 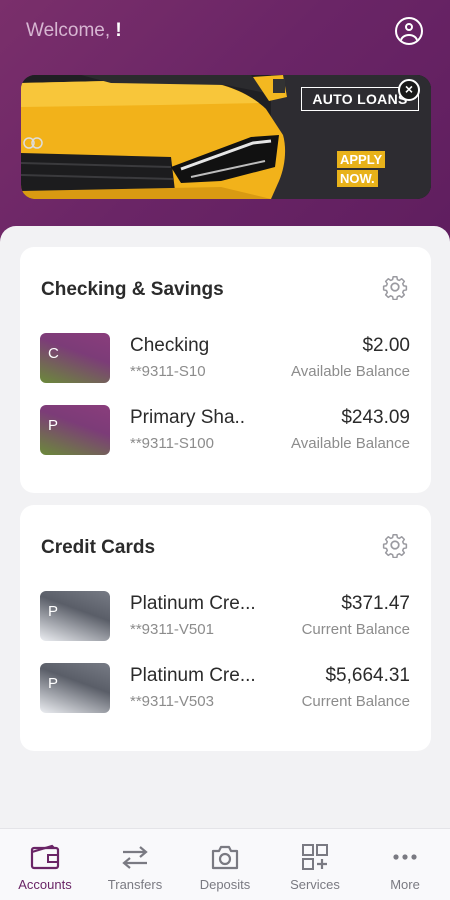 I want to click on welcome-label: Welcome,, so click(x=68, y=30).